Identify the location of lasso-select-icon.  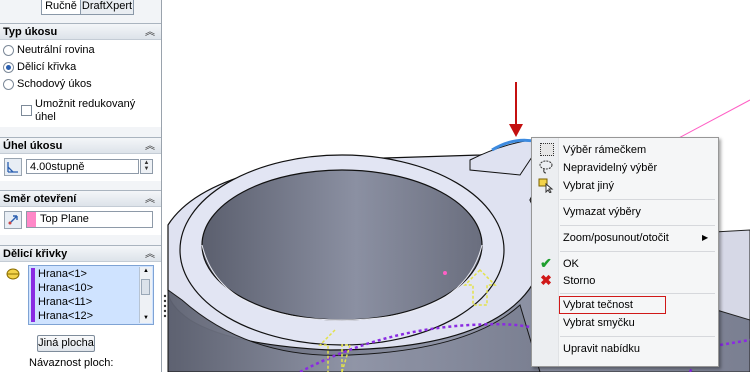
(546, 167).